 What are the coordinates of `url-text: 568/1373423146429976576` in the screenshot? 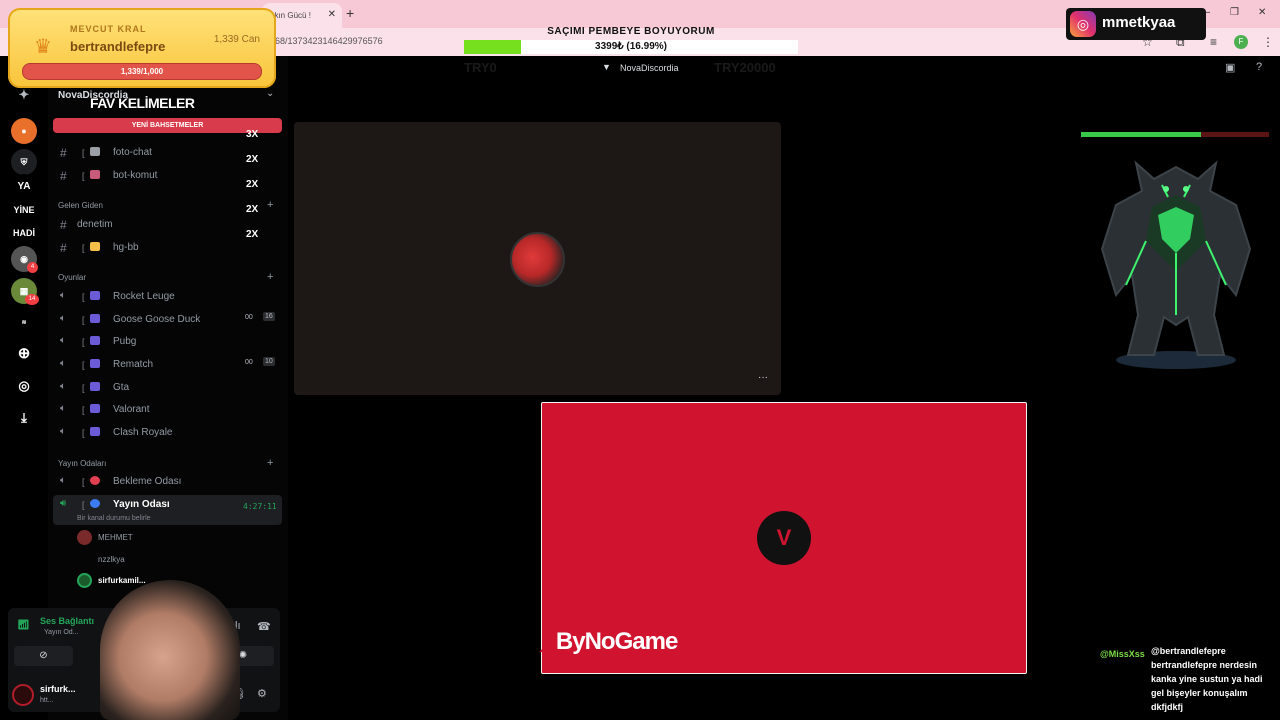 It's located at (326, 41).